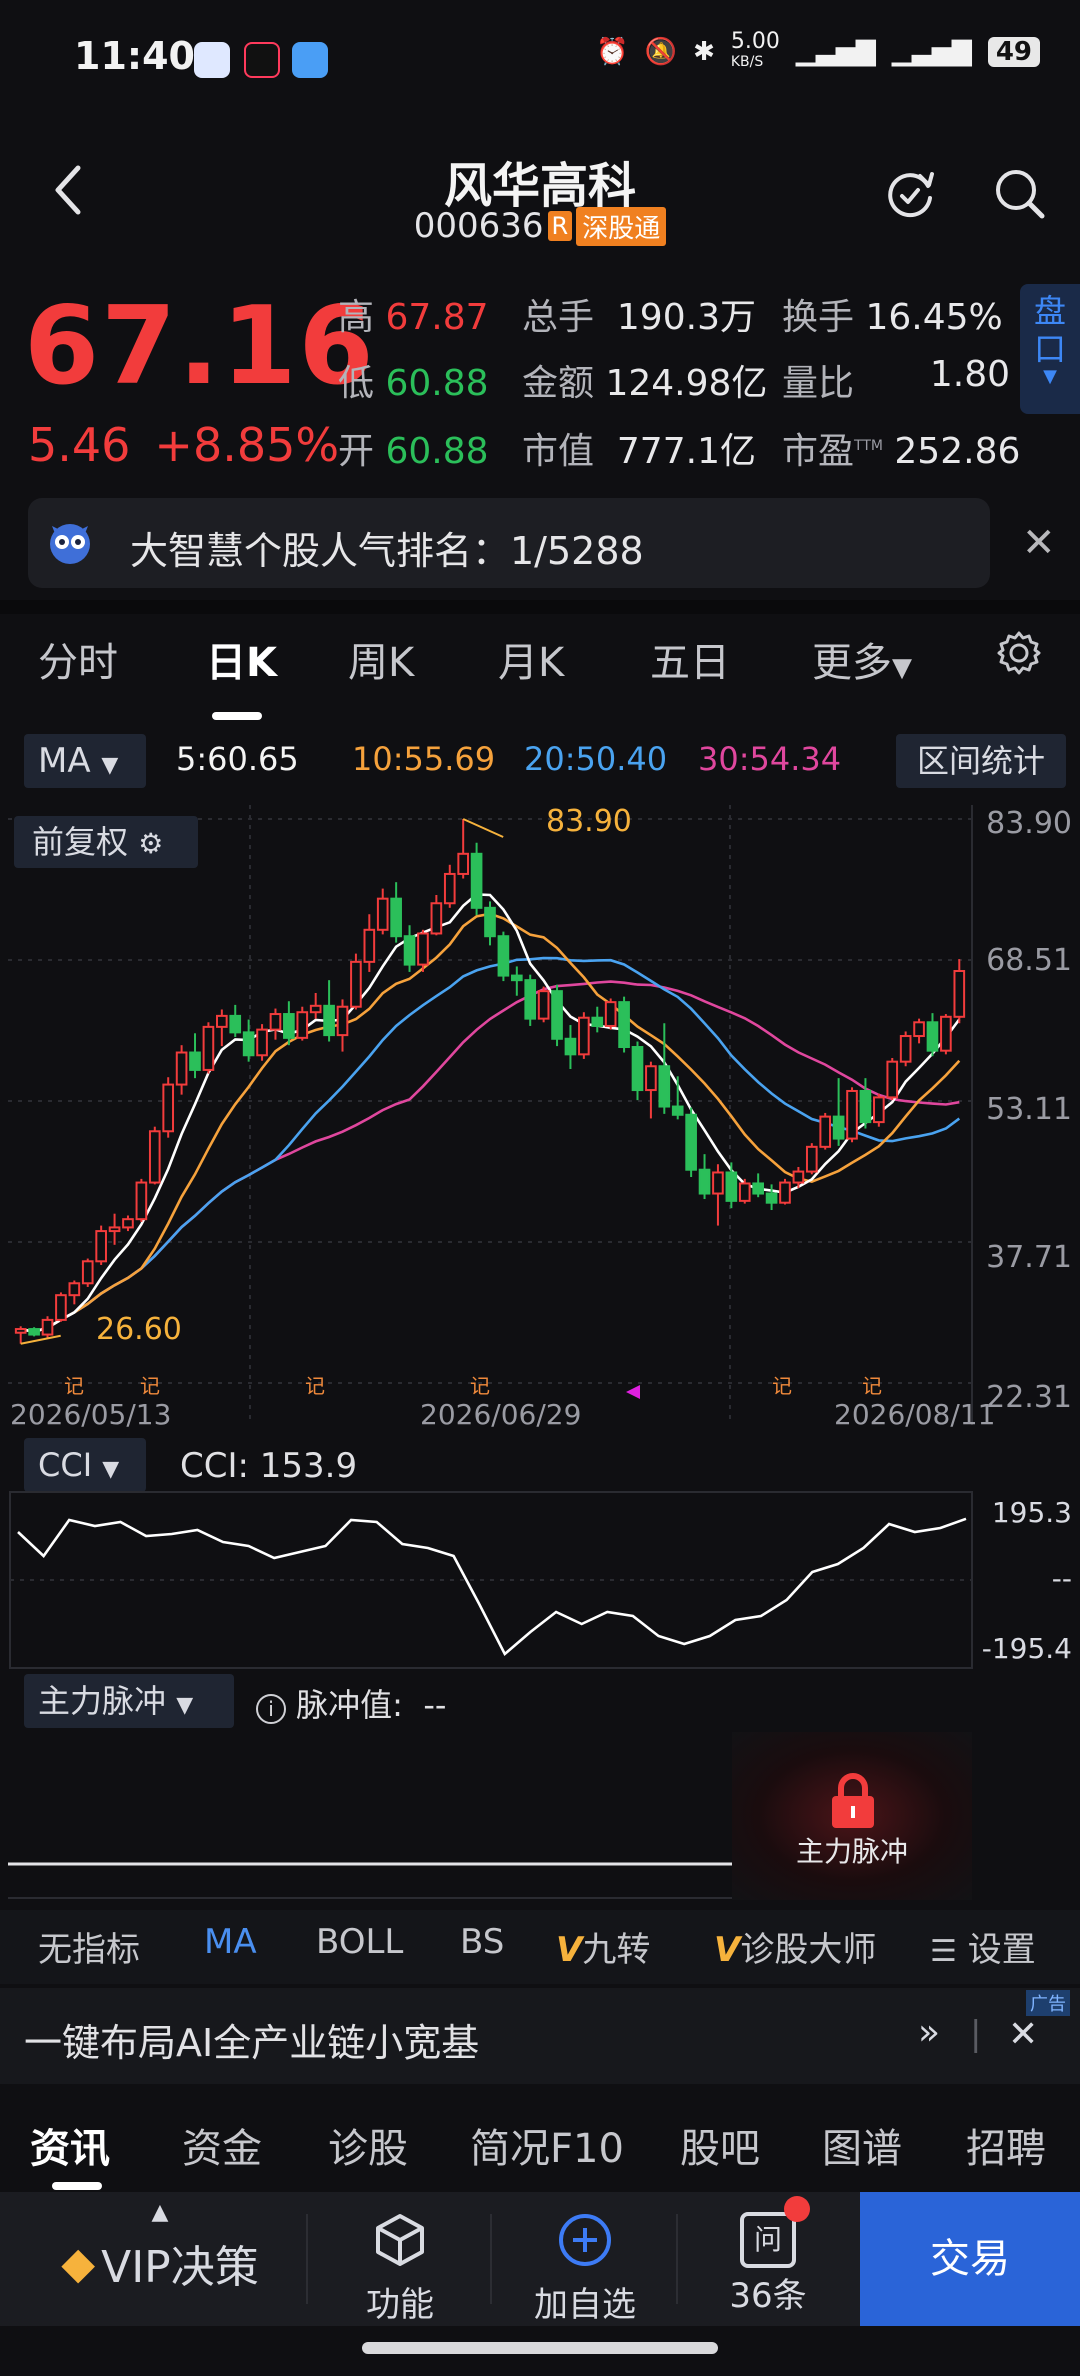 The width and height of the screenshot is (1080, 2376). Describe the element at coordinates (603, 1946) in the screenshot. I see `tab-nine-turn: V九转` at that location.